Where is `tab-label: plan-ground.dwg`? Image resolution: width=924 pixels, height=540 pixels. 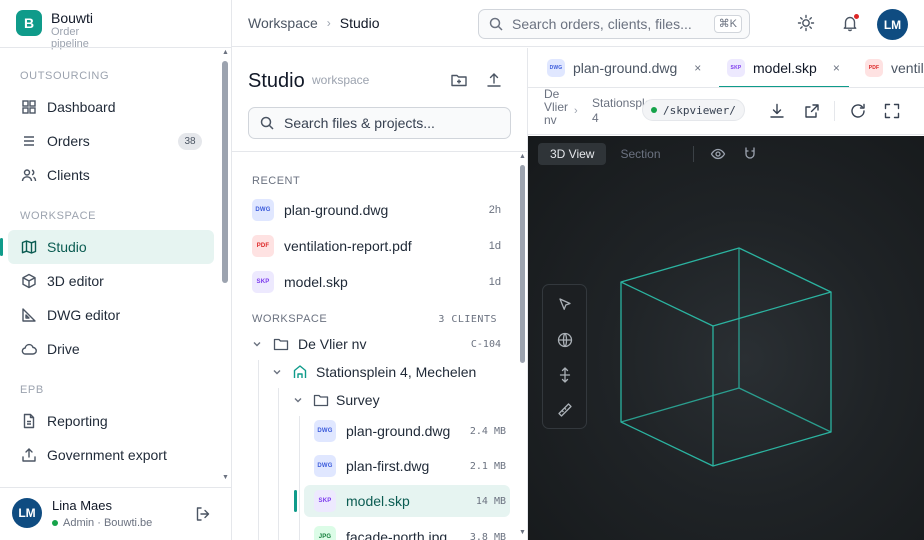
tab-label: plan-ground.dwg is located at coordinates (625, 68).